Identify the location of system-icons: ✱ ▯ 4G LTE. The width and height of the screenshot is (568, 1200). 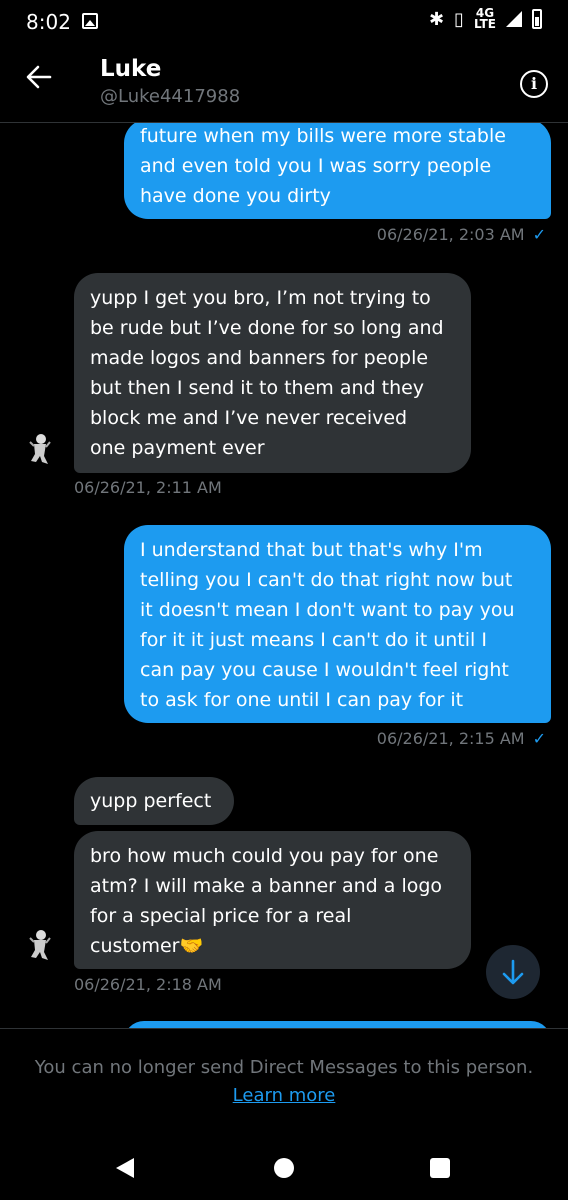
(485, 19).